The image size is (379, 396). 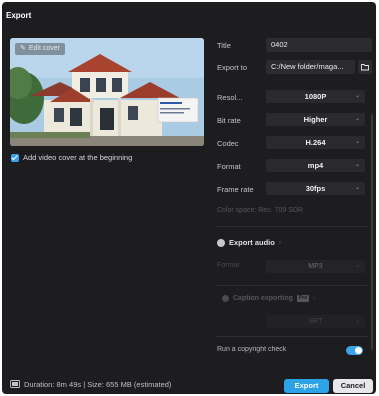 I want to click on add-cover-option: Add video cover at the beginning, so click(x=71, y=157).